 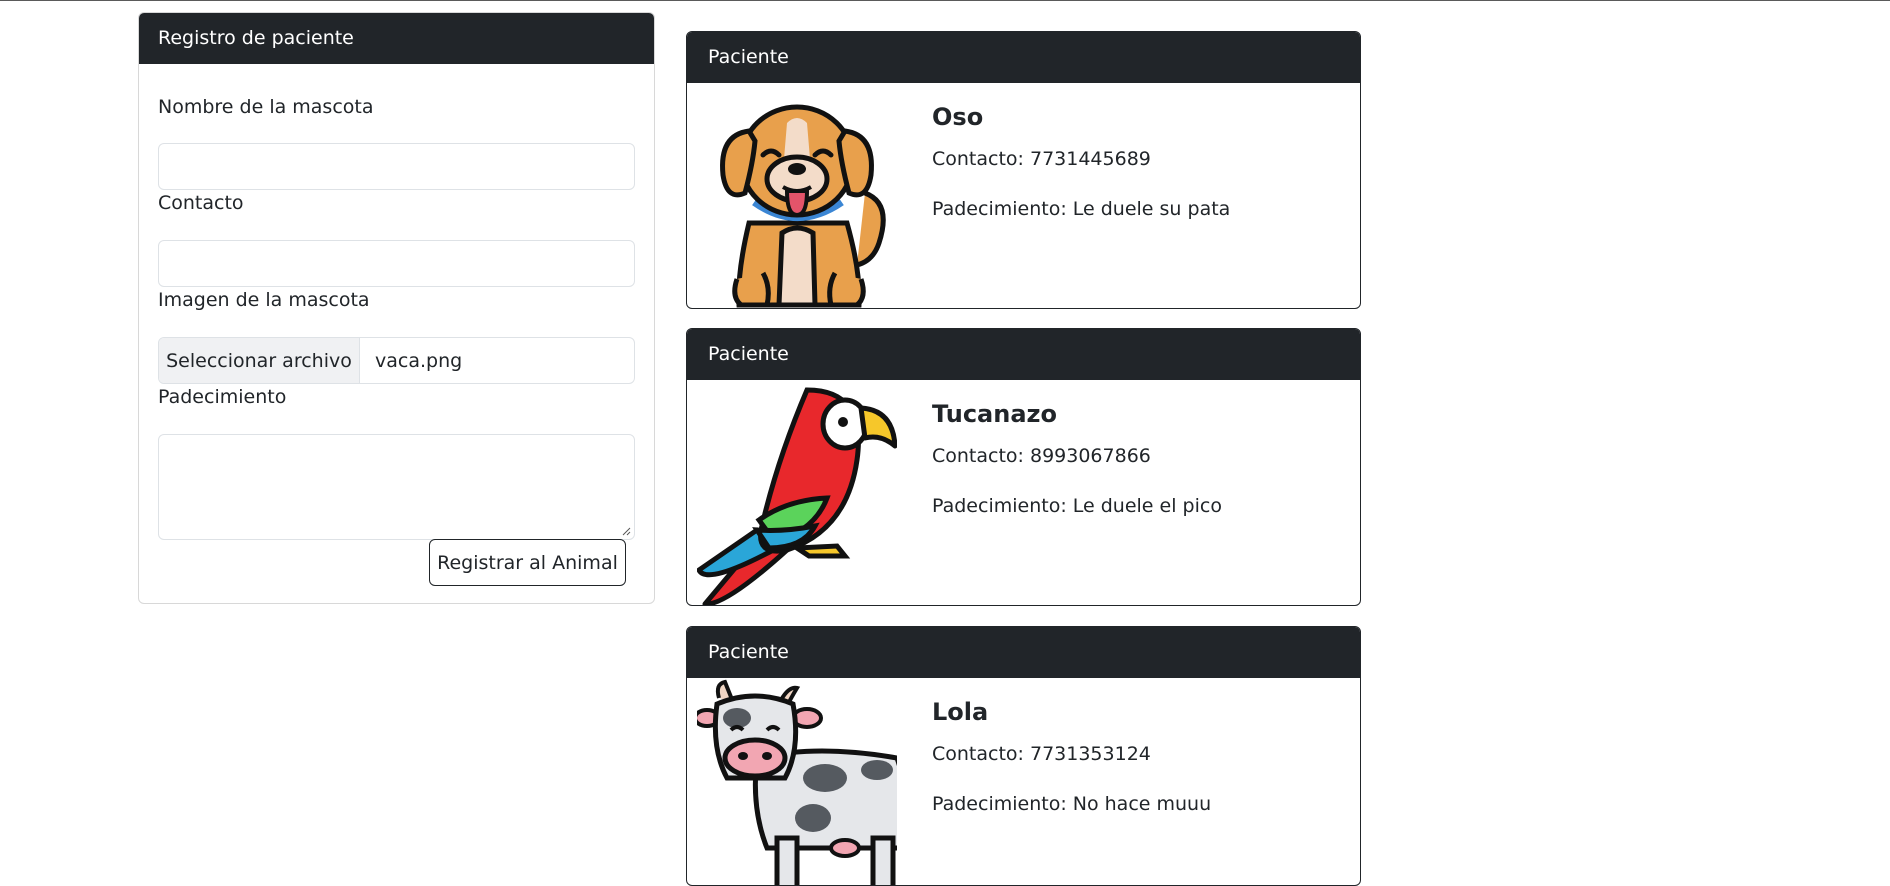 I want to click on patient-condition: Padecimiento: No hace muuu, so click(x=1072, y=804).